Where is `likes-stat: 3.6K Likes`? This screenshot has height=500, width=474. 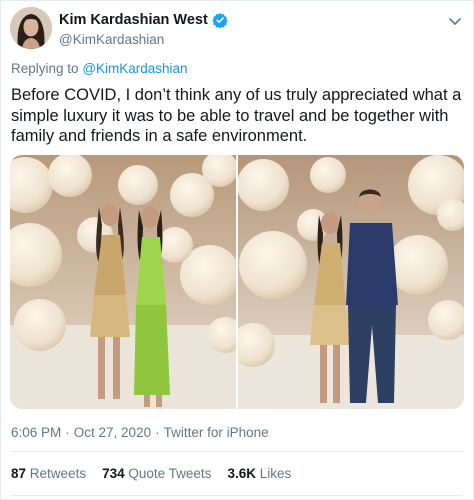 likes-stat: 3.6K Likes is located at coordinates (259, 473).